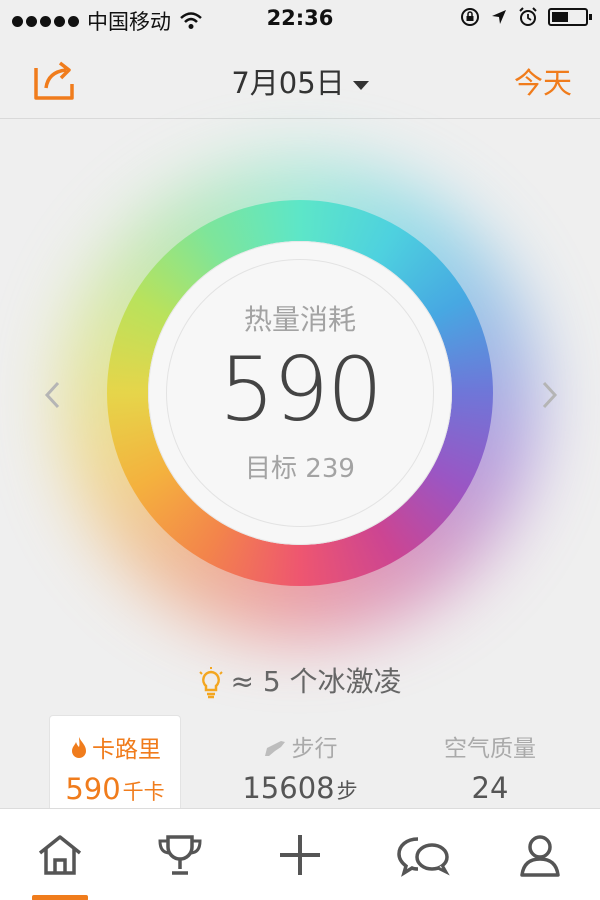  I want to click on status-bar: 中国移动 22:36, so click(300, 19).